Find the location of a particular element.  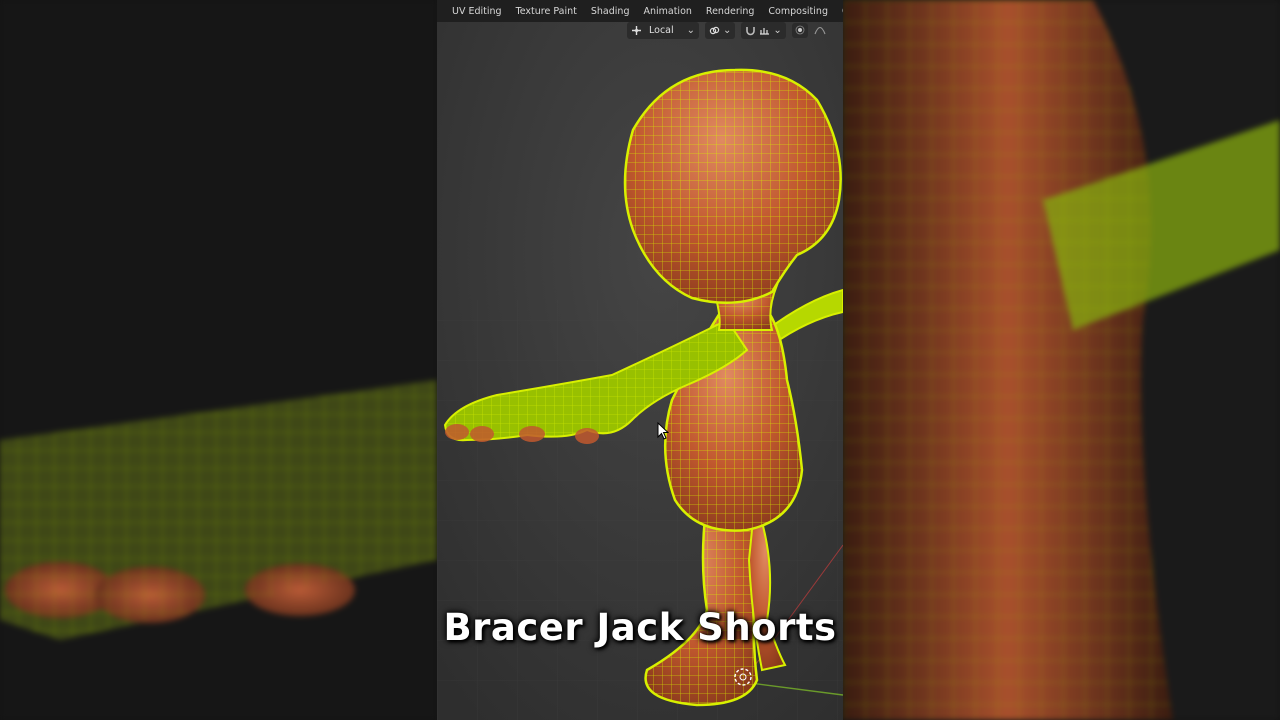

viewport-header-tools: Local ⌄ ⌄ ⌄ is located at coordinates (726, 30).